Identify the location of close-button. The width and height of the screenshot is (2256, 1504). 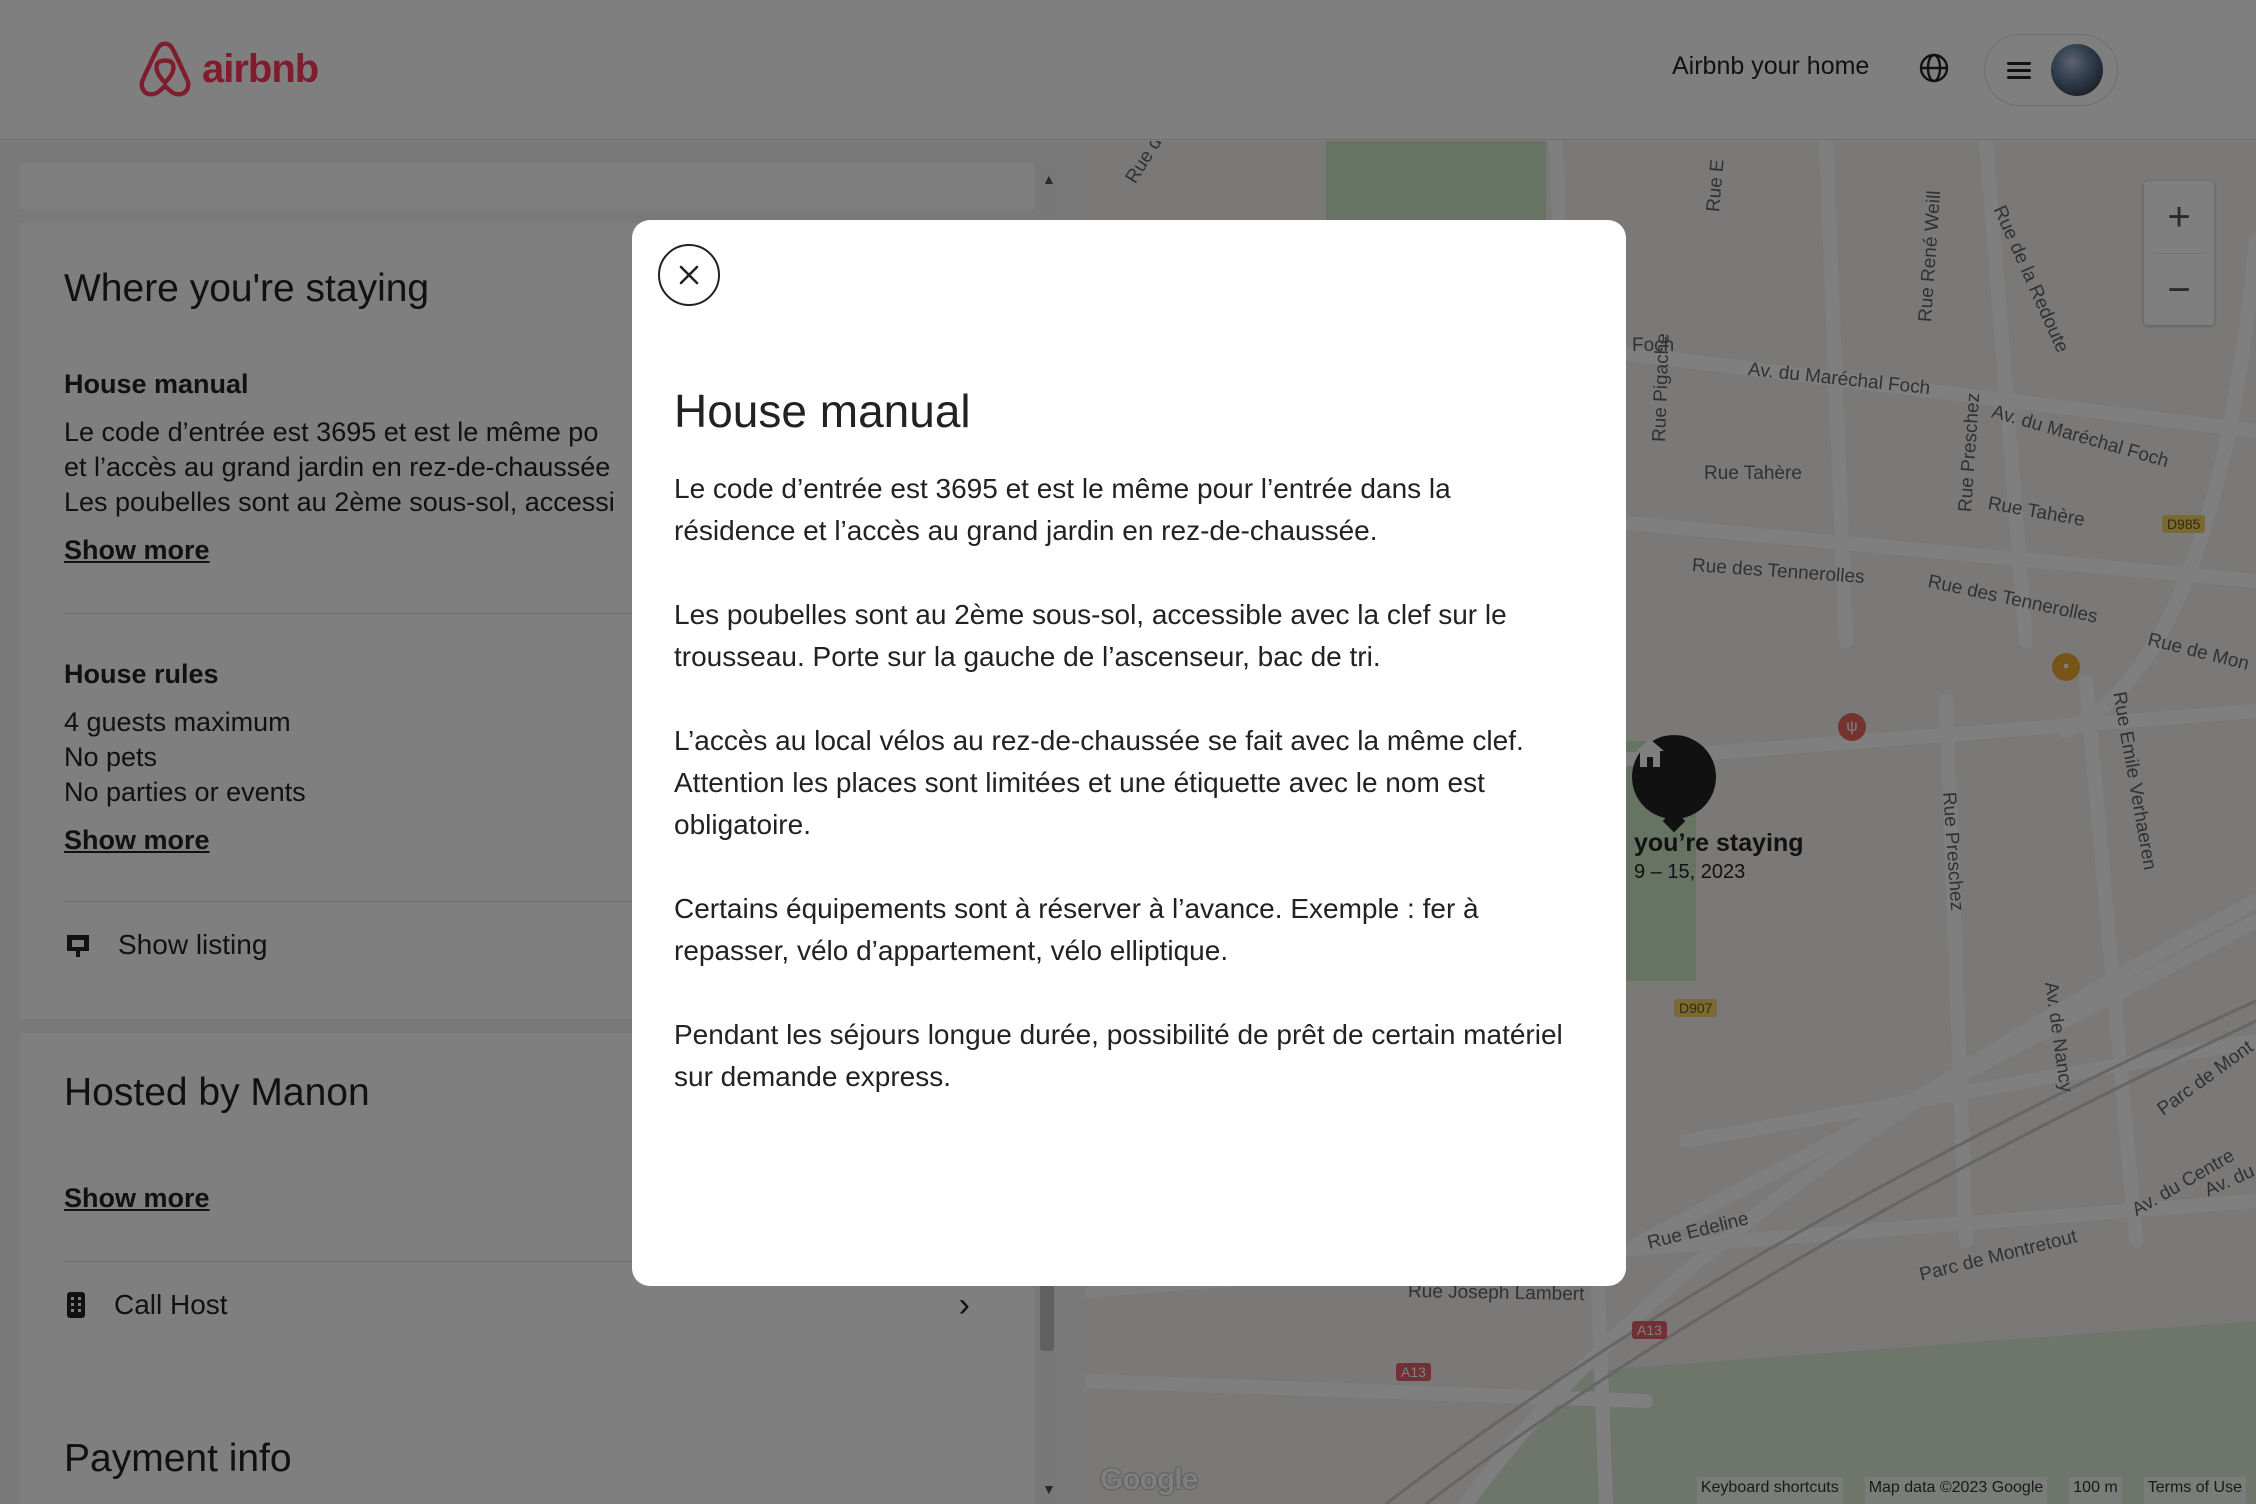
(689, 275).